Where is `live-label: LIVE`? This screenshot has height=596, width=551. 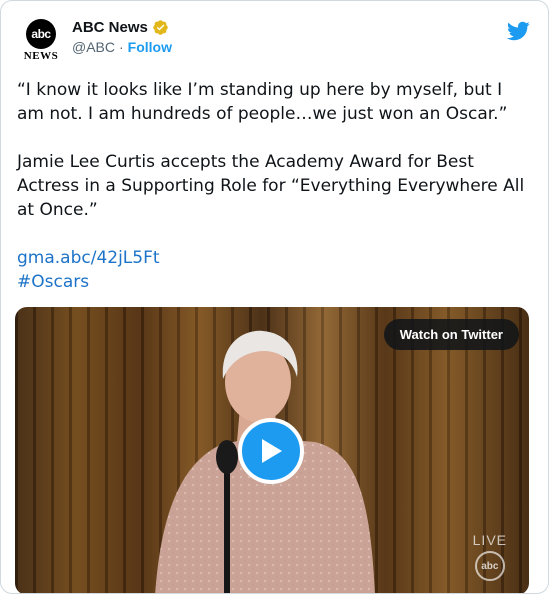 live-label: LIVE is located at coordinates (489, 540).